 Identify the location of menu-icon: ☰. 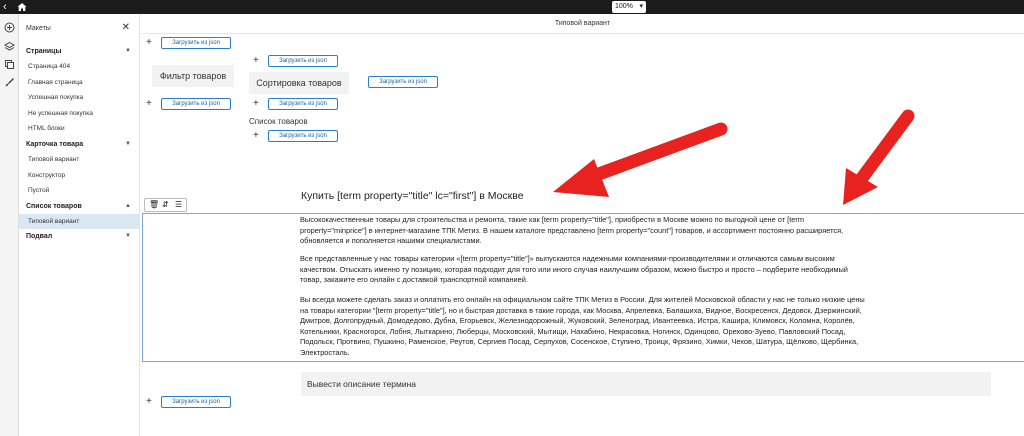
(178, 205).